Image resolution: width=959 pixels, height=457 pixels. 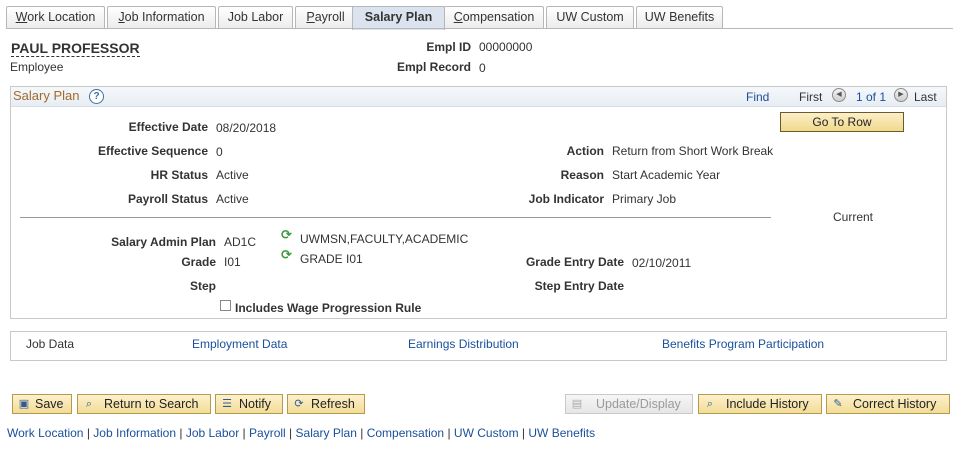 I want to click on include-history-button: ⌕ Include History, so click(x=760, y=404).